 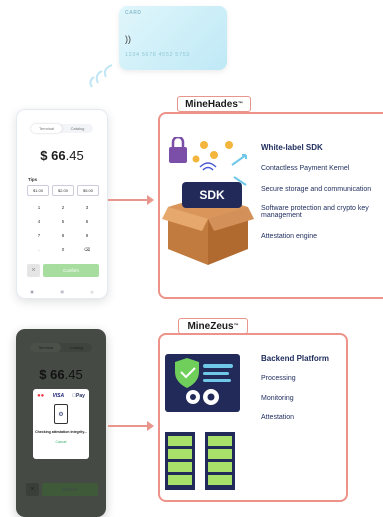 What do you see at coordinates (39, 235) in the screenshot?
I see `key: 7` at bounding box center [39, 235].